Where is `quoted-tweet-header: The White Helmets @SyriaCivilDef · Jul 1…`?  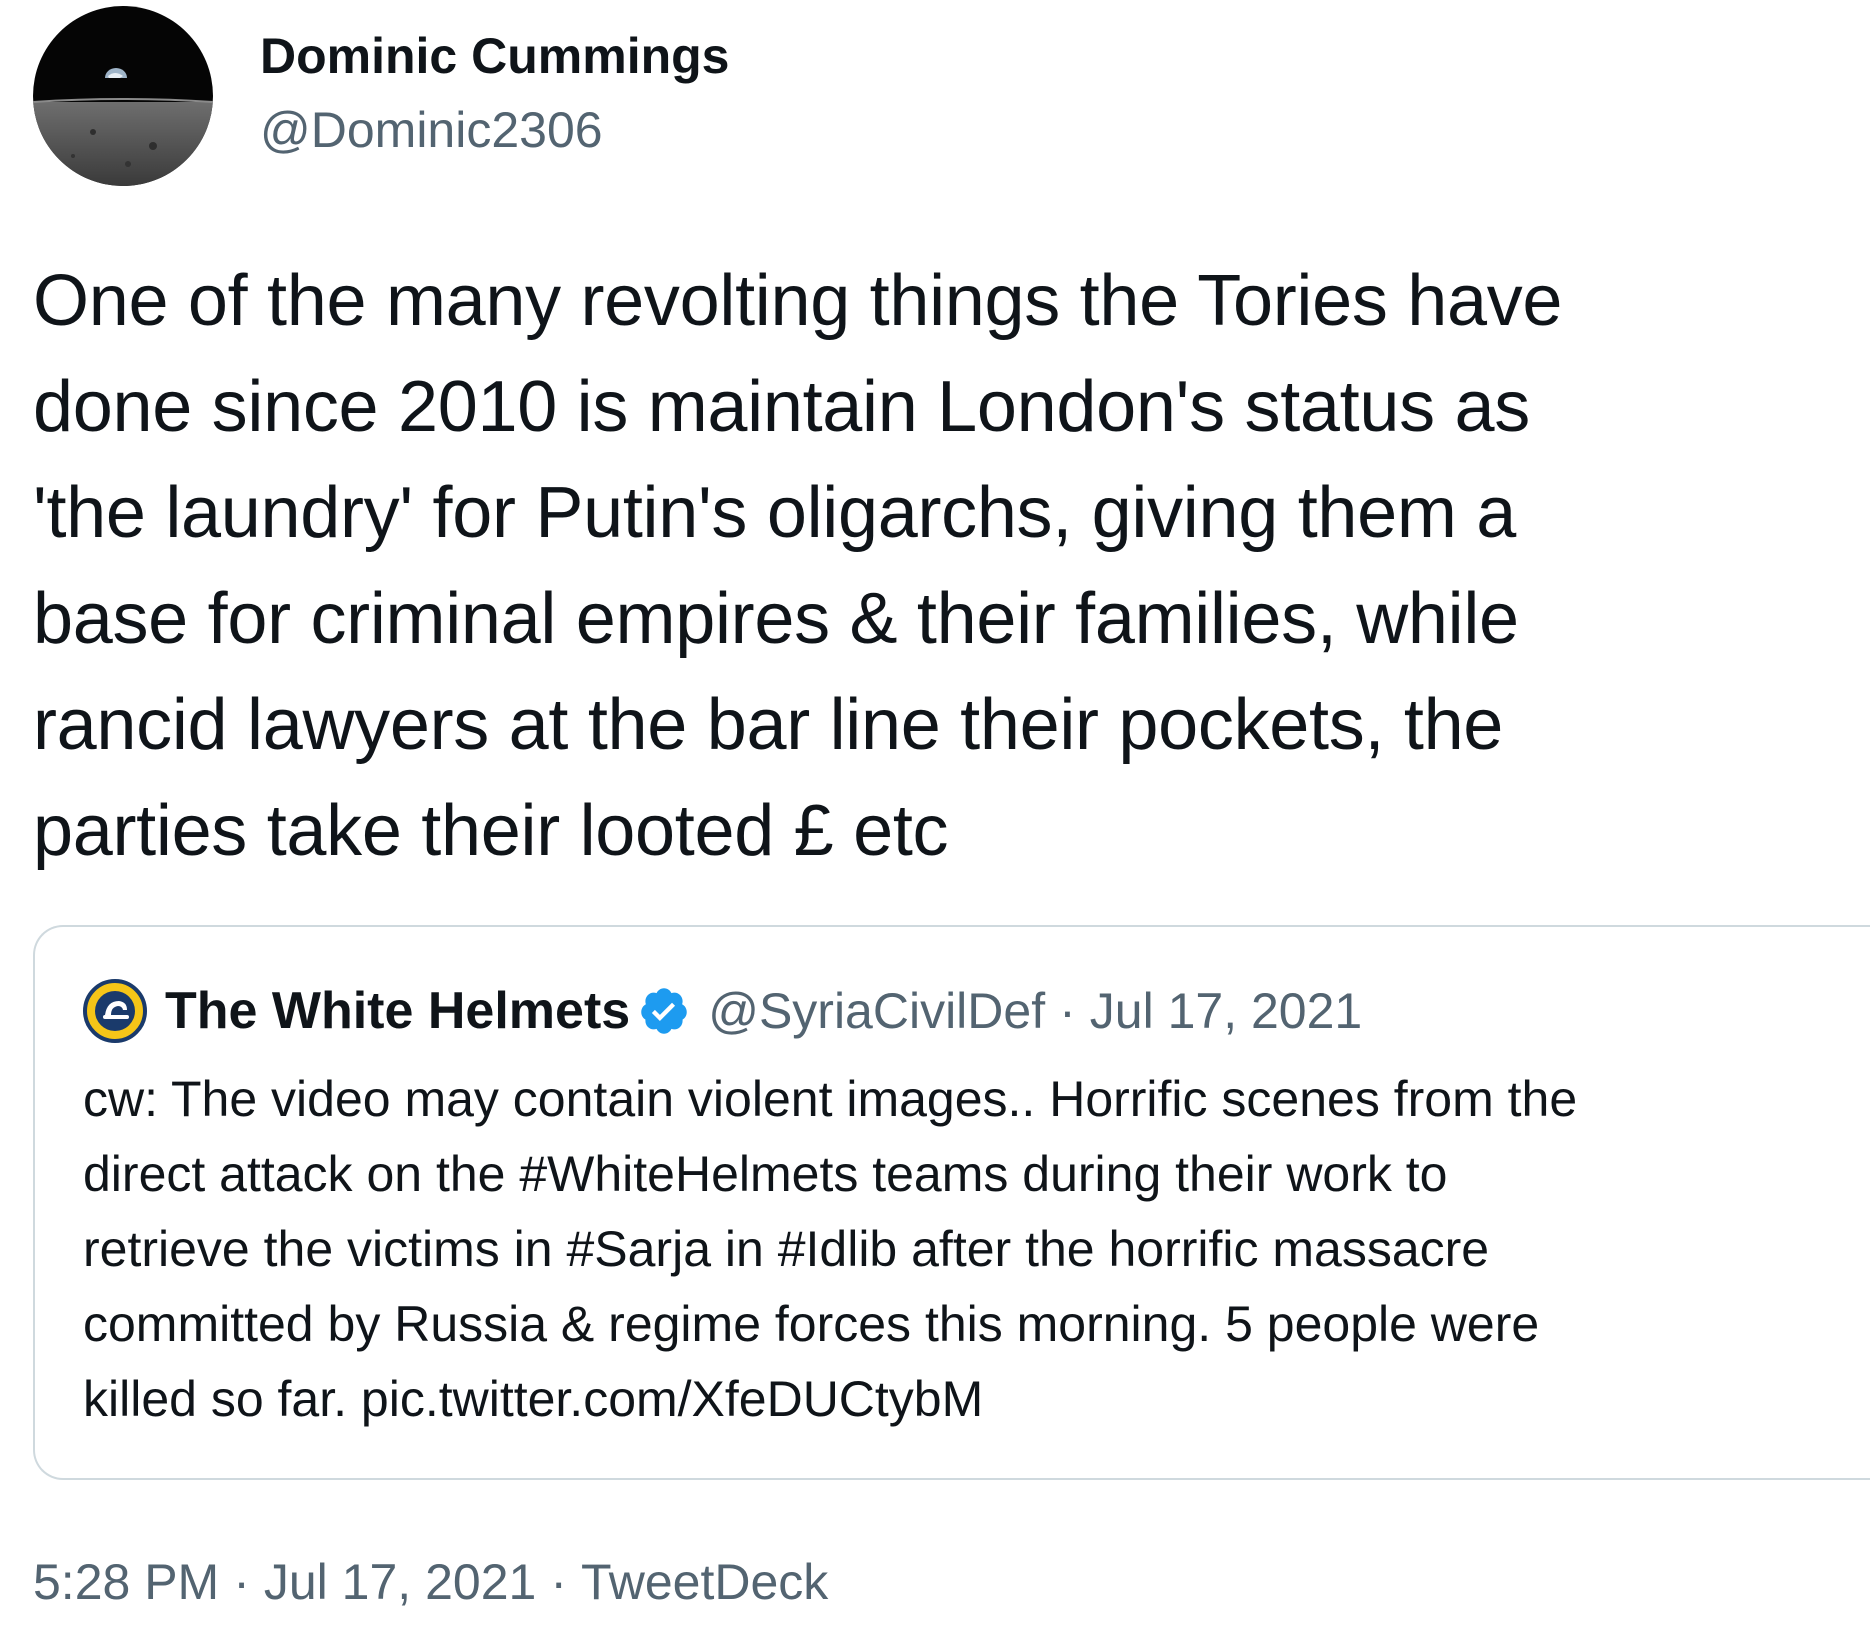 quoted-tweet-header: The White Helmets @SyriaCivilDef · Jul 1… is located at coordinates (722, 1011).